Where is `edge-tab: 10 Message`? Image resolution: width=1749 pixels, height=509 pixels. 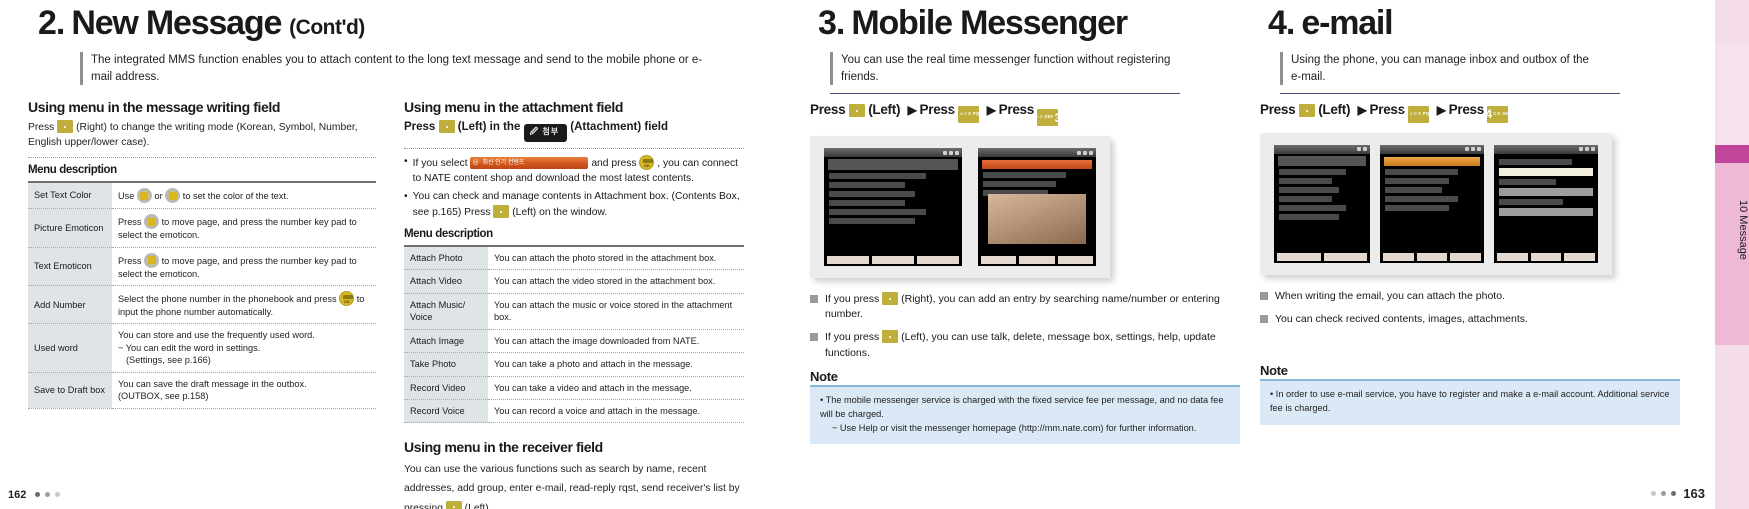 edge-tab: 10 Message is located at coordinates (1732, 254).